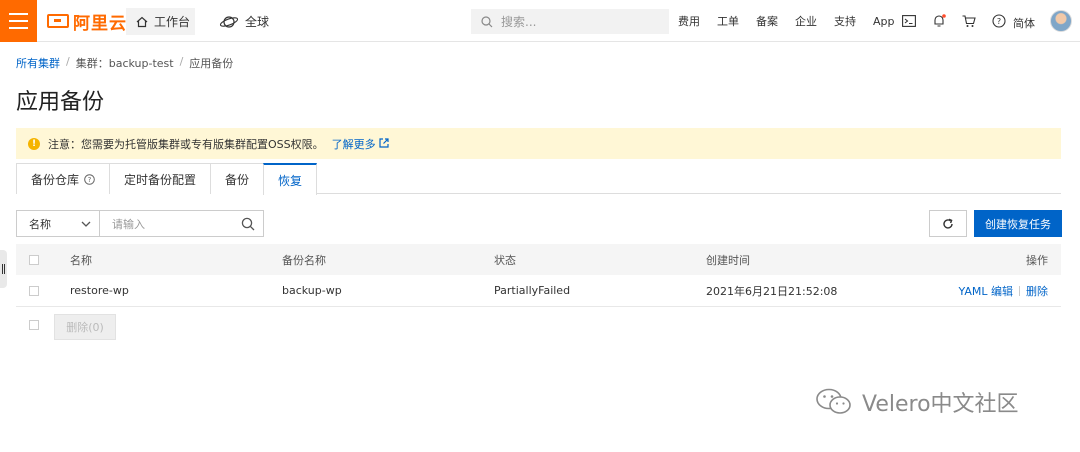  What do you see at coordinates (689, 21) in the screenshot?
I see `link-billing: 费用` at bounding box center [689, 21].